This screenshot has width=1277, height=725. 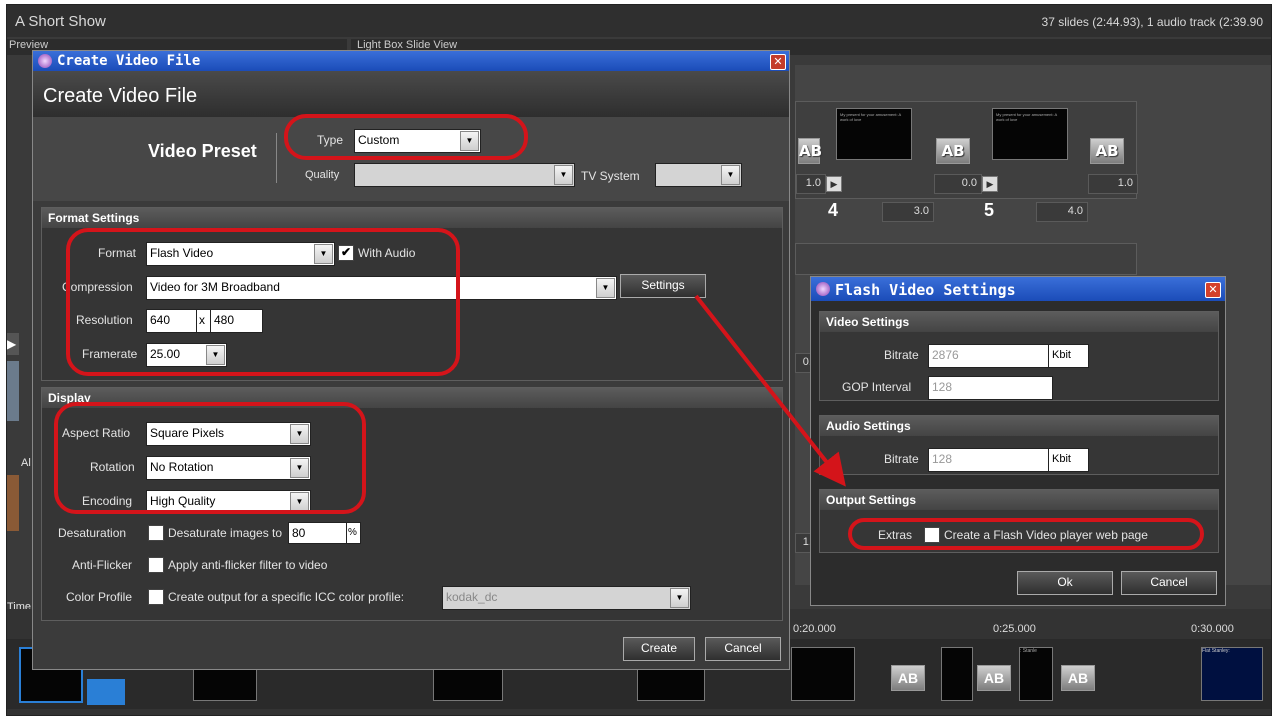 I want to click on annotation-arrow, so click(x=770, y=390).